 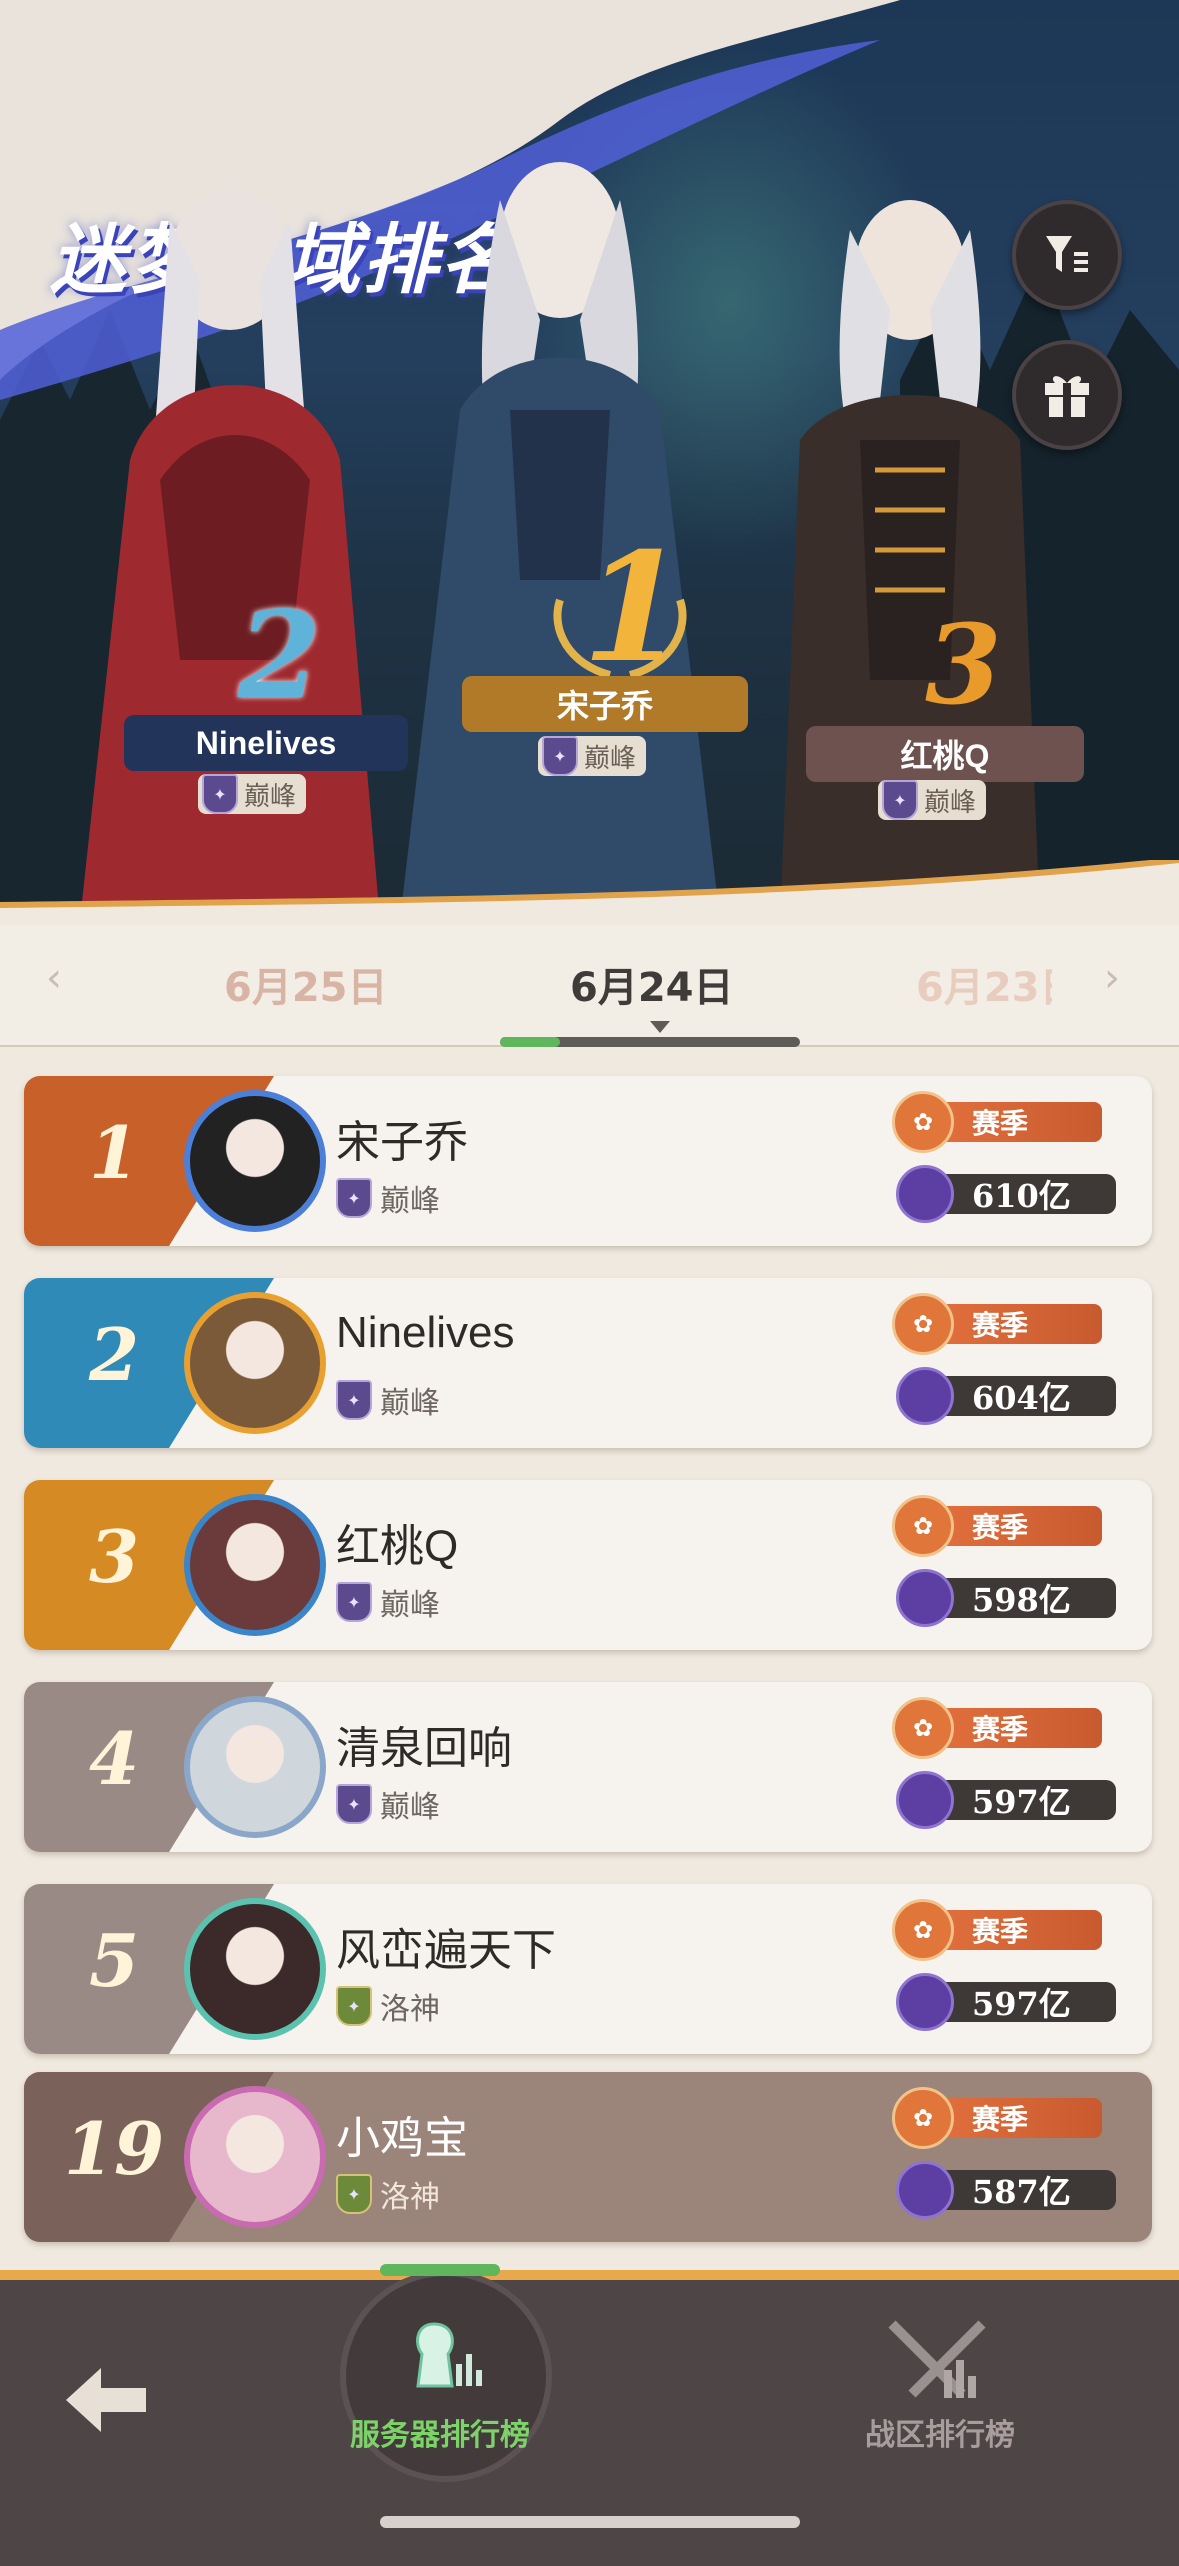 I want to click on tab-next-date: 6月23日, so click(x=984, y=984).